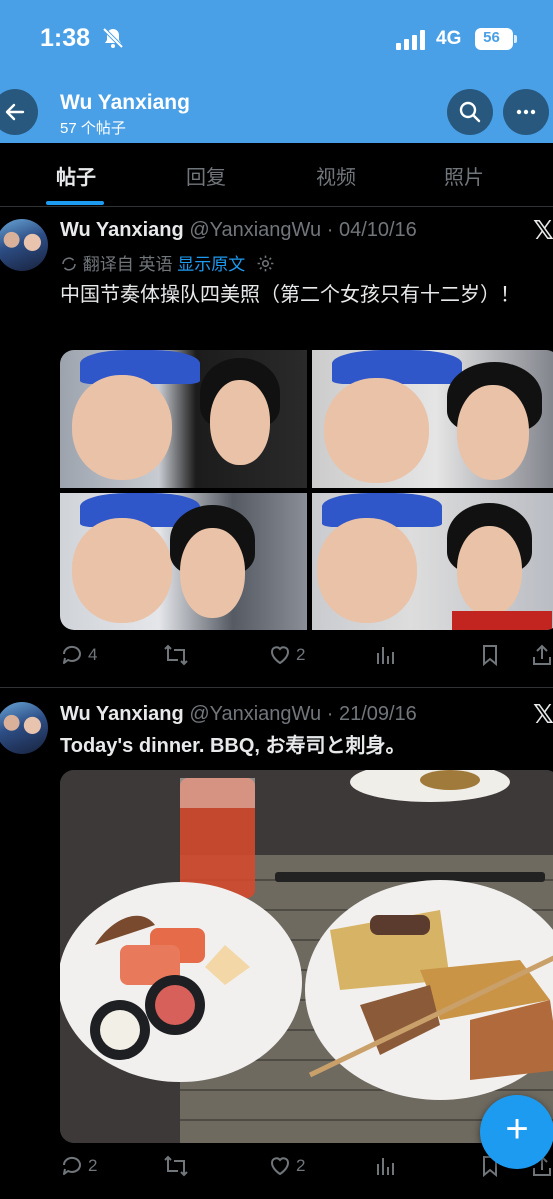 Image resolution: width=553 pixels, height=1199 pixels. I want to click on settings-icon, so click(265, 263).